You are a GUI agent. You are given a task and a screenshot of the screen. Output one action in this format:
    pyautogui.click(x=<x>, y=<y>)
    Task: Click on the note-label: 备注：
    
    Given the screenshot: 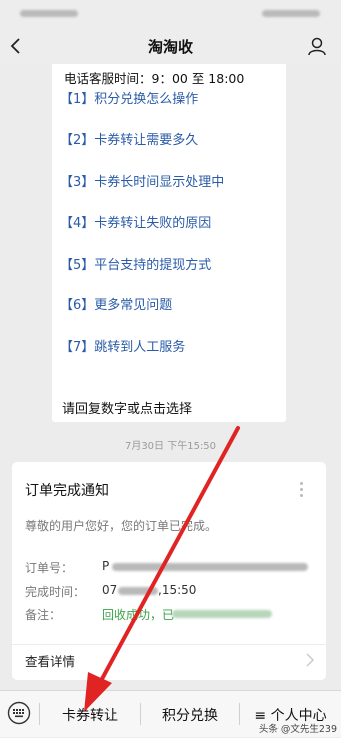 What is the action you would take?
    pyautogui.click(x=43, y=615)
    